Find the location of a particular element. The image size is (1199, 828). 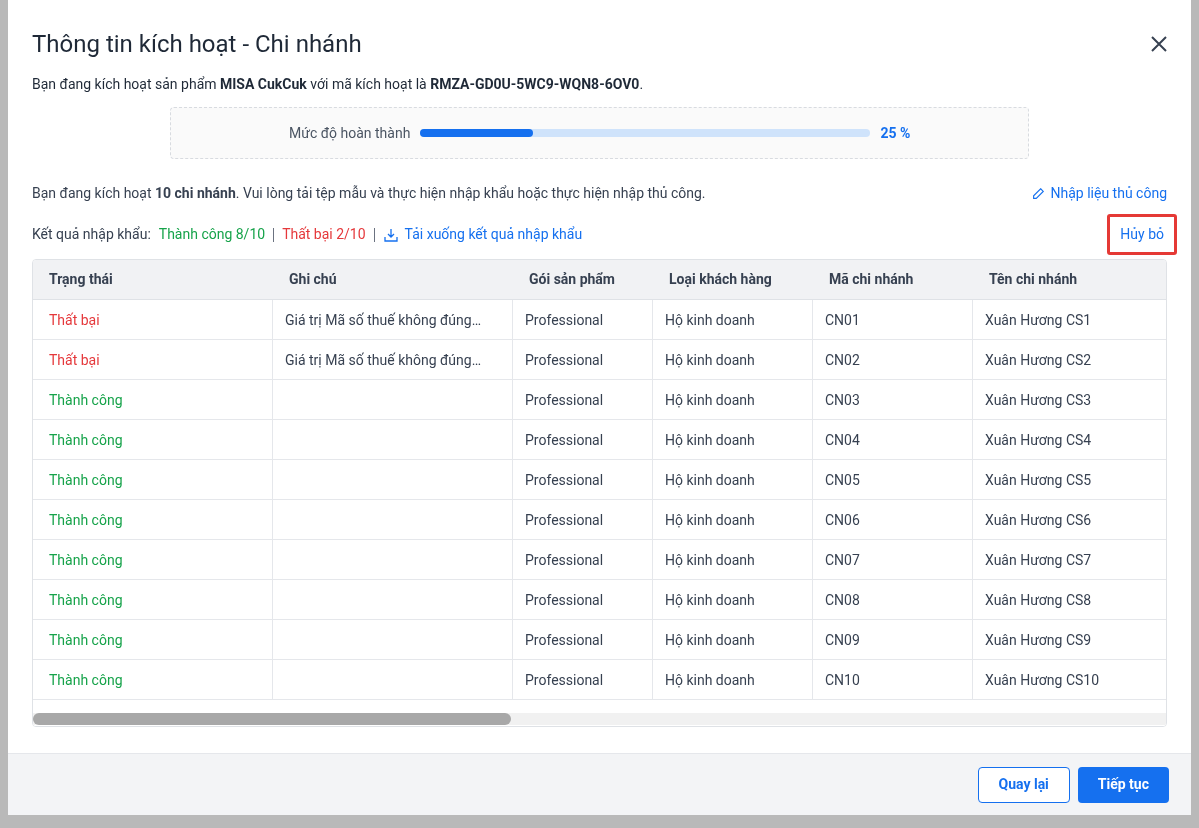

back-button: Quay lại is located at coordinates (1023, 784).